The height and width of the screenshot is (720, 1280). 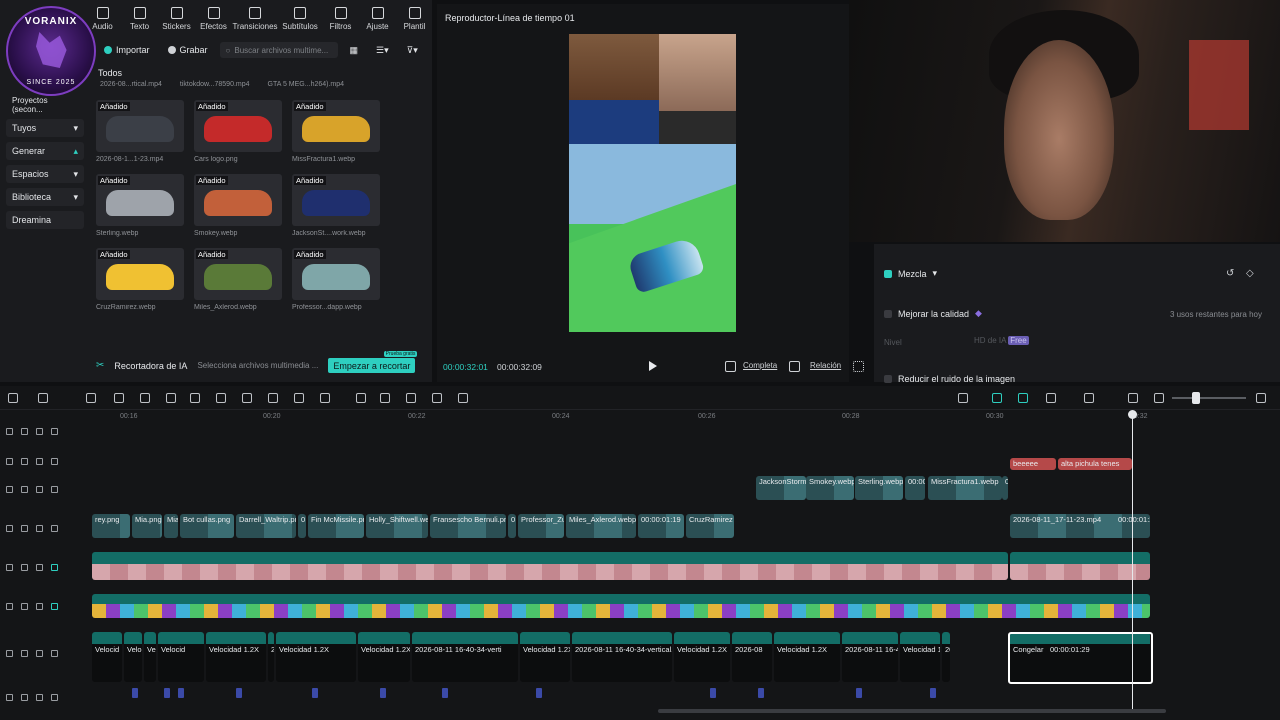 I want to click on image-clip: Bot cullas.png, so click(x=207, y=526).